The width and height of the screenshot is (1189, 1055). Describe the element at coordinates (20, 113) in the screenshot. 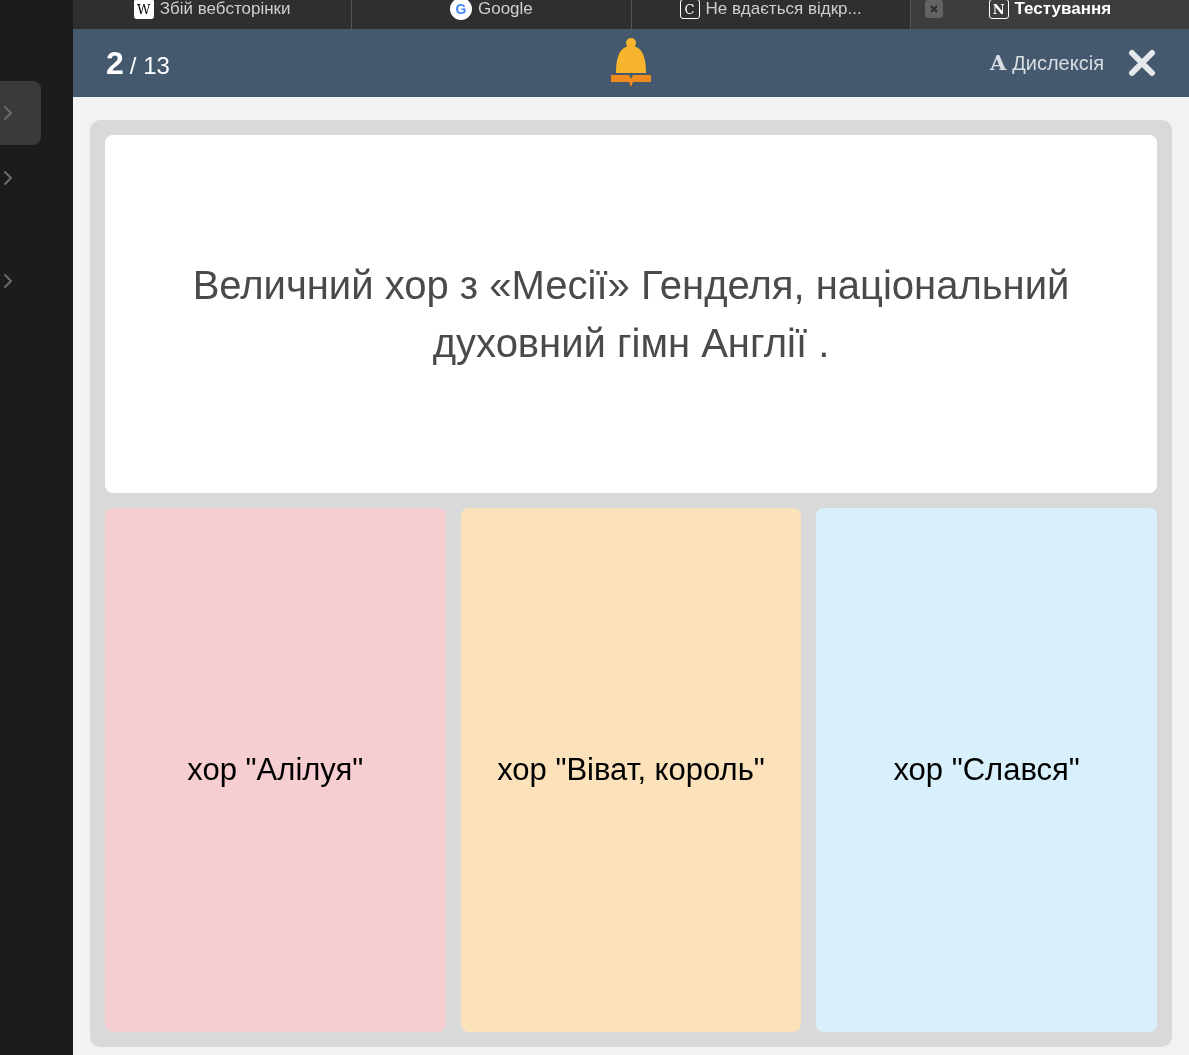

I see `sidebar-item` at that location.